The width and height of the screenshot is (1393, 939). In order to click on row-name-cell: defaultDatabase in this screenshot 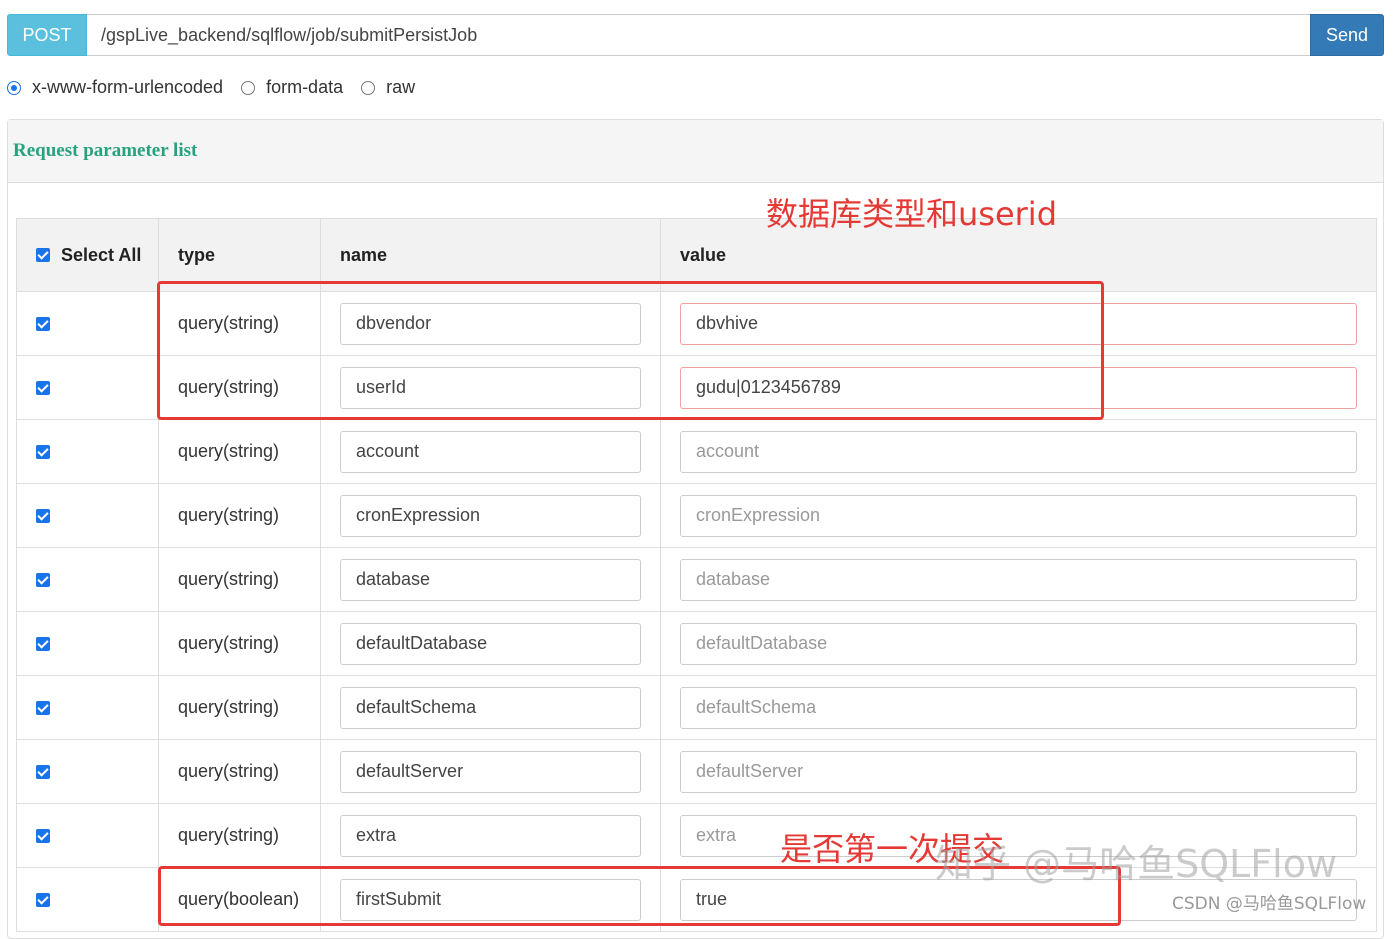, I will do `click(490, 643)`.